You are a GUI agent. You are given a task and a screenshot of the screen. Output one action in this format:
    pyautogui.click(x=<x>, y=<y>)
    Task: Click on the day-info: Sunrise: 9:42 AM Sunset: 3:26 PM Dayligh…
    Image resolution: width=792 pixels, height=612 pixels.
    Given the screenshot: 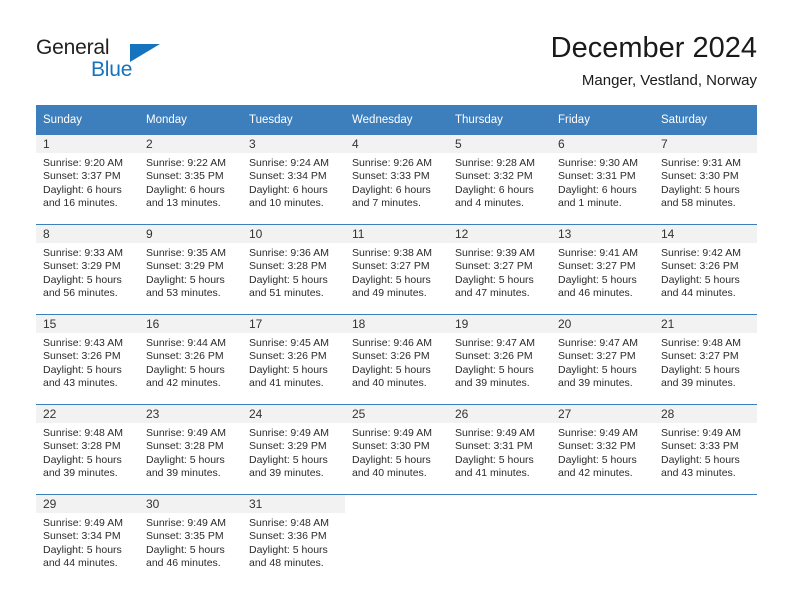 What is the action you would take?
    pyautogui.click(x=705, y=272)
    